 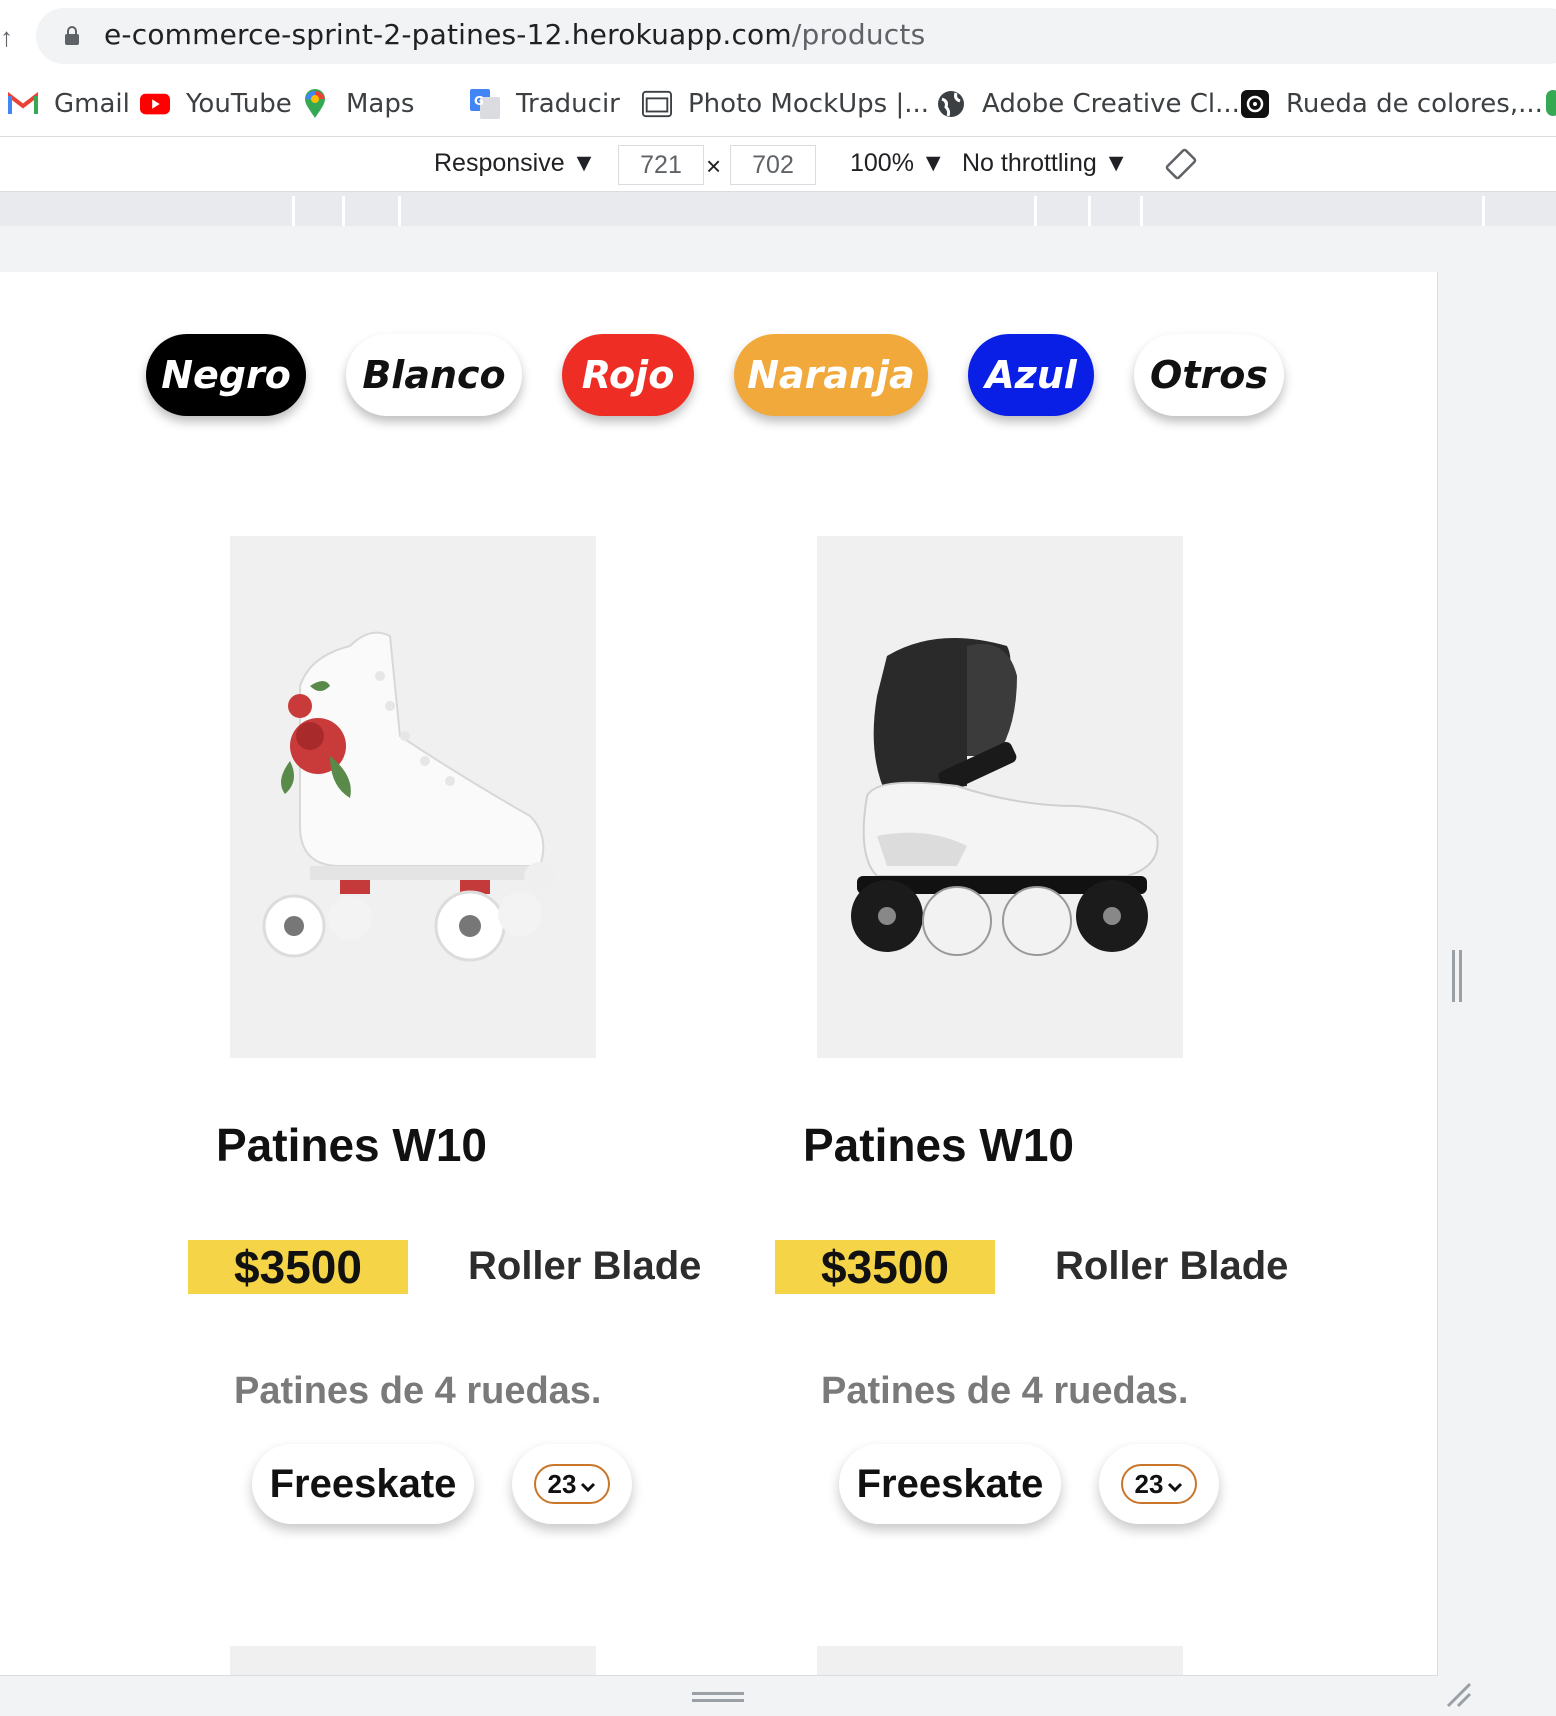 I want to click on bookmark-maps: Maps, so click(x=357, y=104).